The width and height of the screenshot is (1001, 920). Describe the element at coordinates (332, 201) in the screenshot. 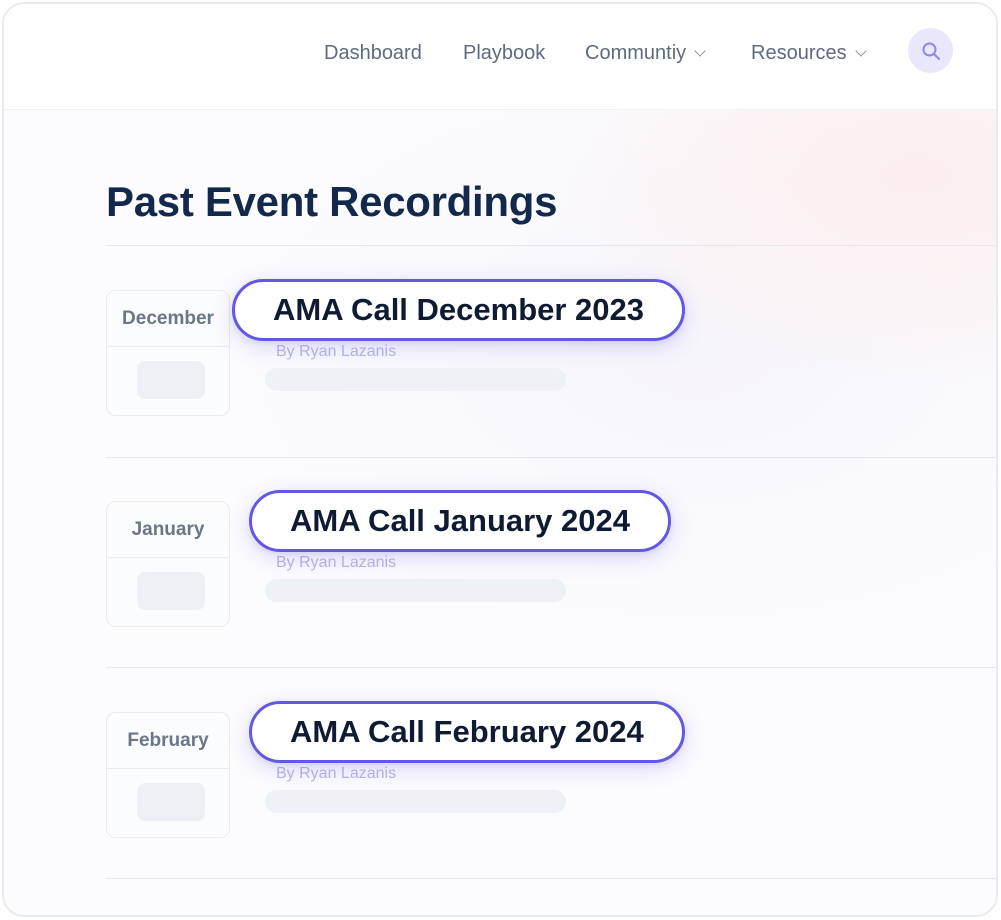

I see `page-title: Past Event Recordings` at that location.